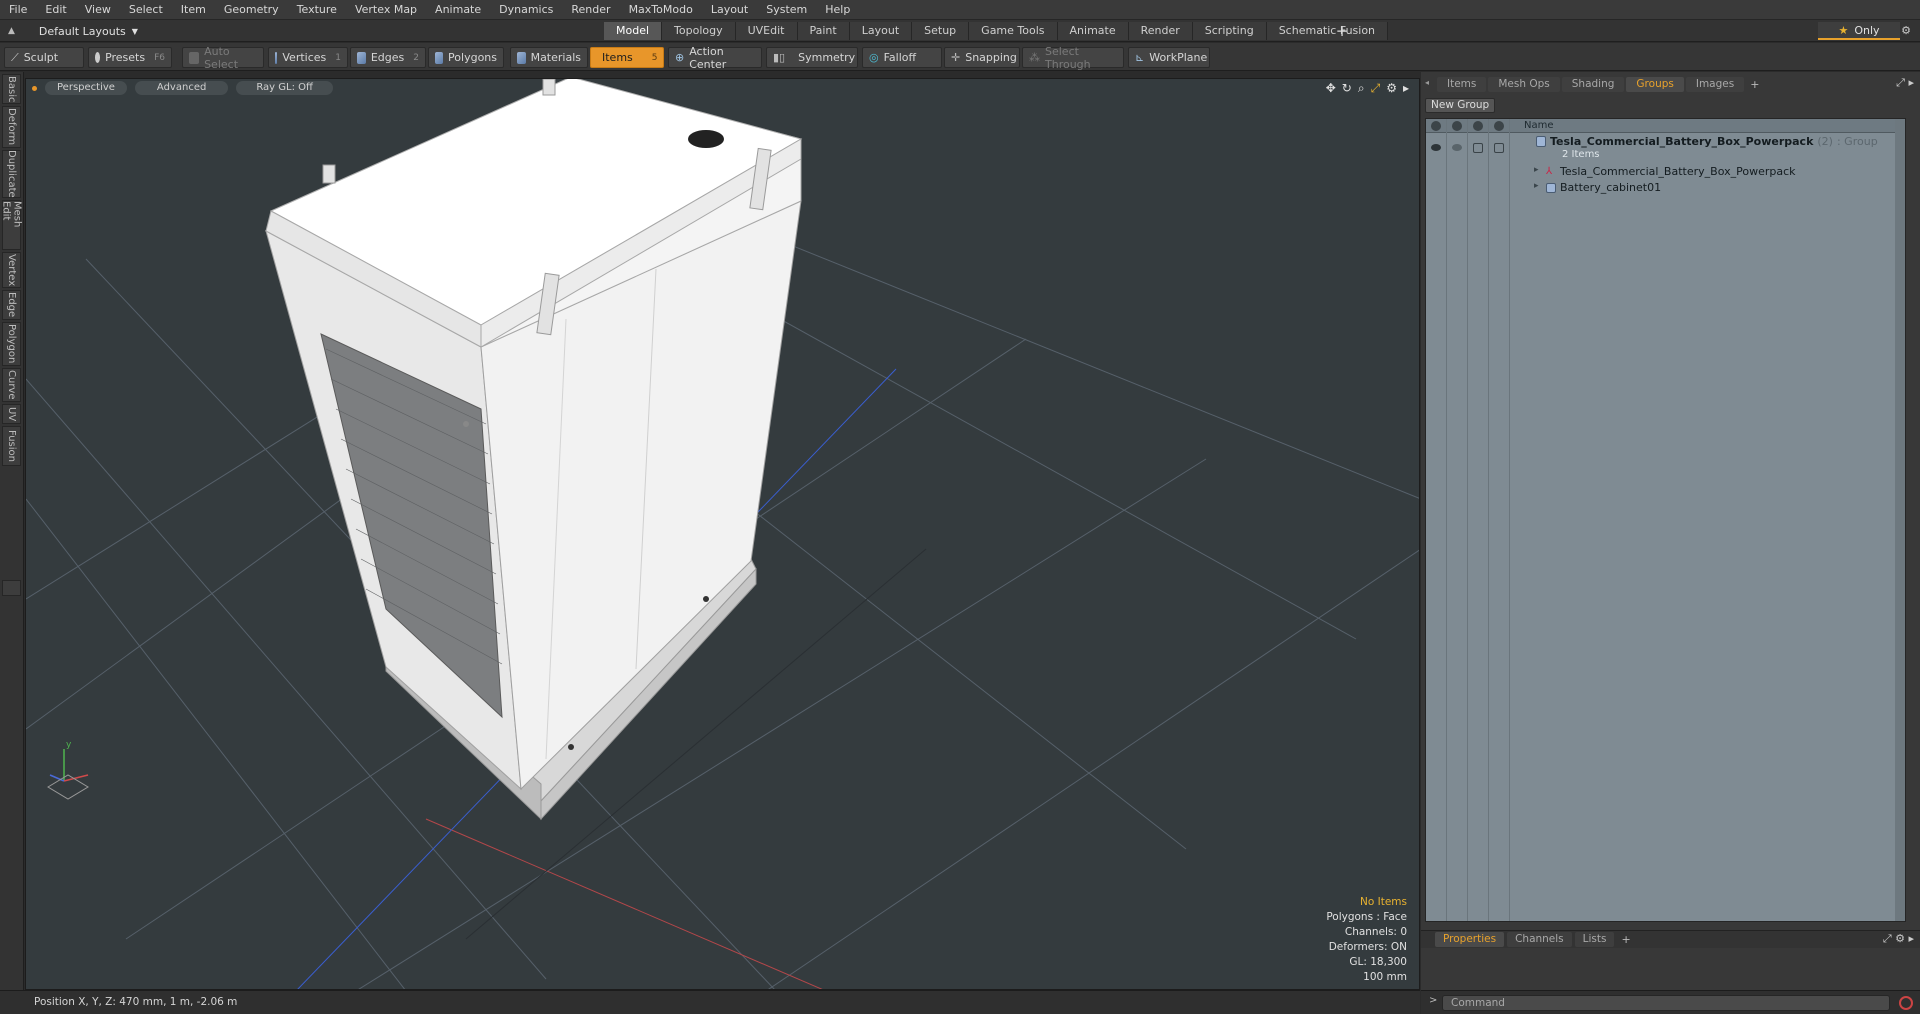 This screenshot has width=1920, height=1014. I want to click on left-tab-duplicate: Duplicate, so click(11, 174).